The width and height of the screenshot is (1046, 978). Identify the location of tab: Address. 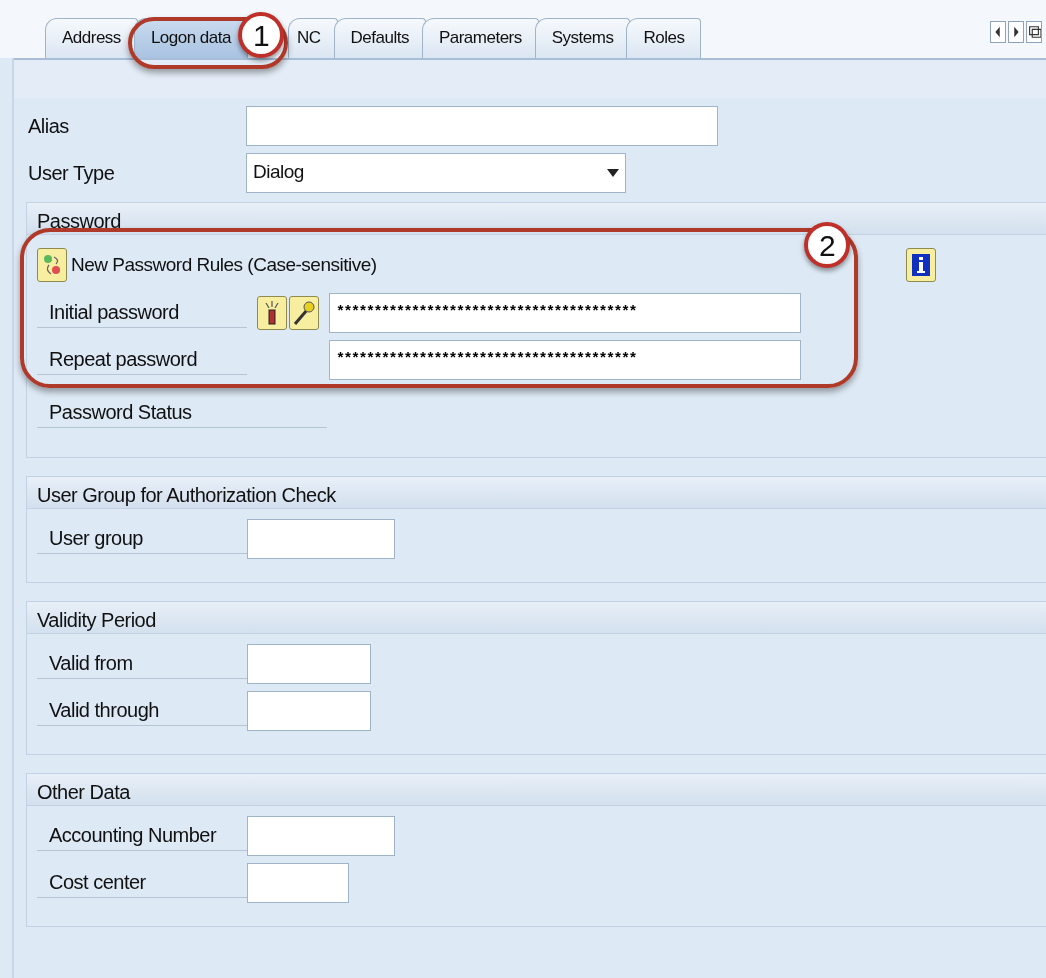
(91, 38).